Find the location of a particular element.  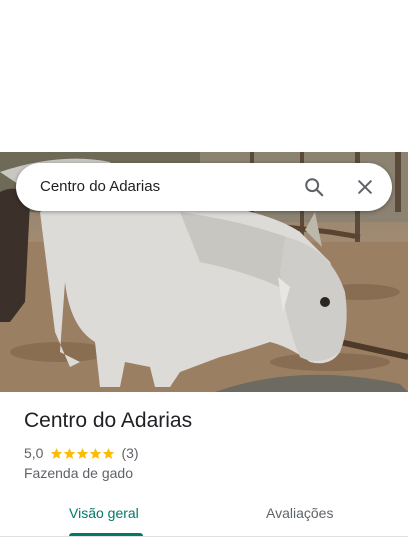

rating-row: 5,0 (3) is located at coordinates (81, 453).